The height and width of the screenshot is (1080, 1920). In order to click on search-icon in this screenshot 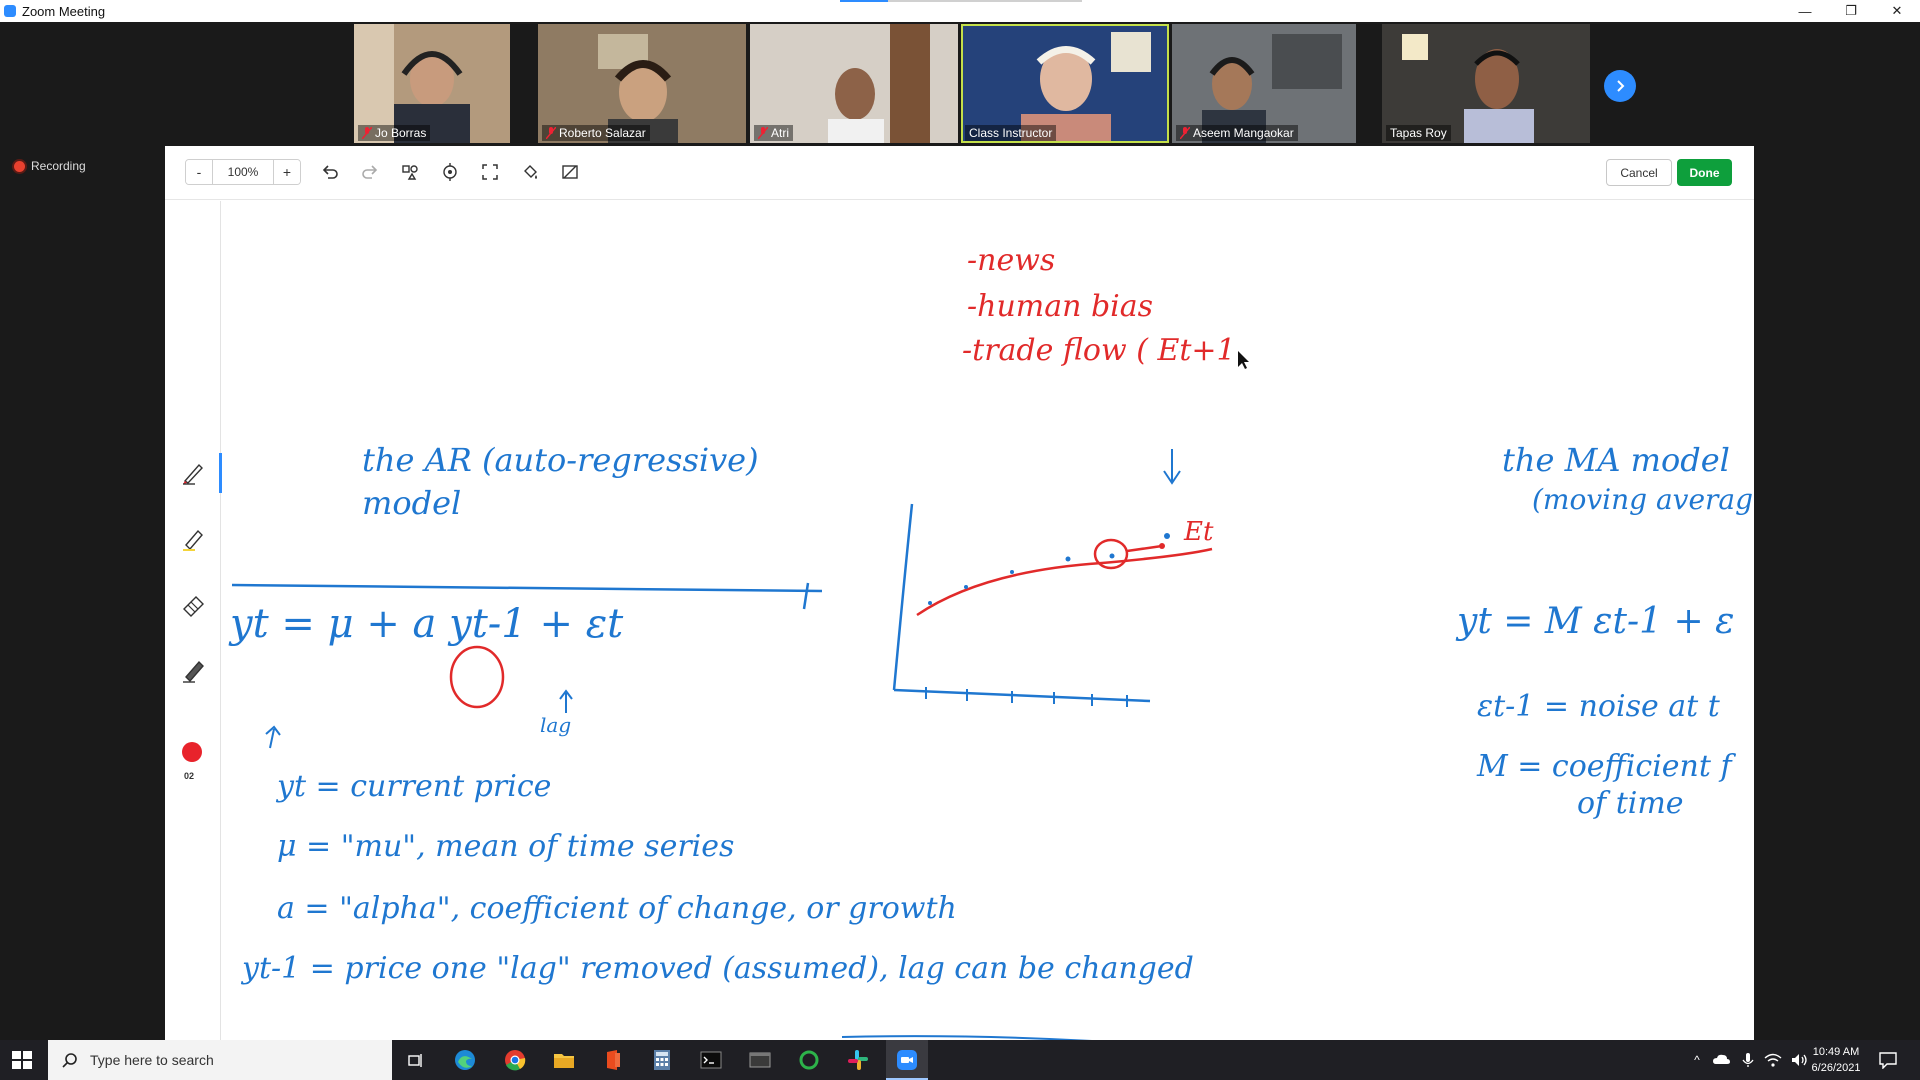, I will do `click(69, 1060)`.